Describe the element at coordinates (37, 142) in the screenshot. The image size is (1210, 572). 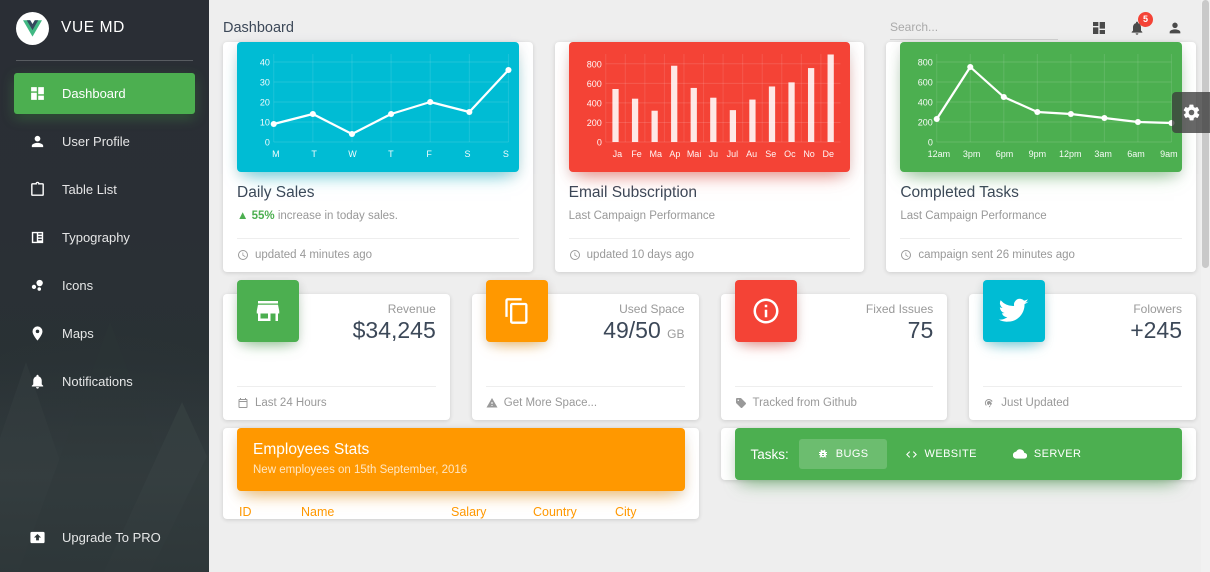
I see `person-icon` at that location.